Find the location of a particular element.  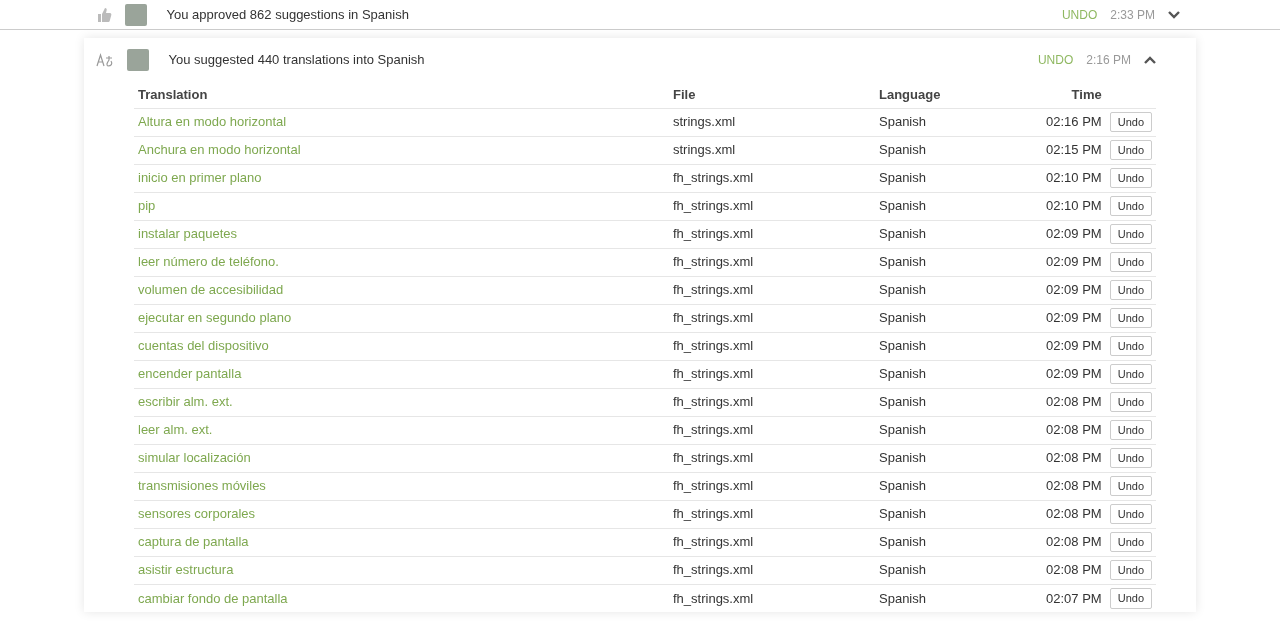

translation-link: leer número de teléfono. is located at coordinates (208, 262).